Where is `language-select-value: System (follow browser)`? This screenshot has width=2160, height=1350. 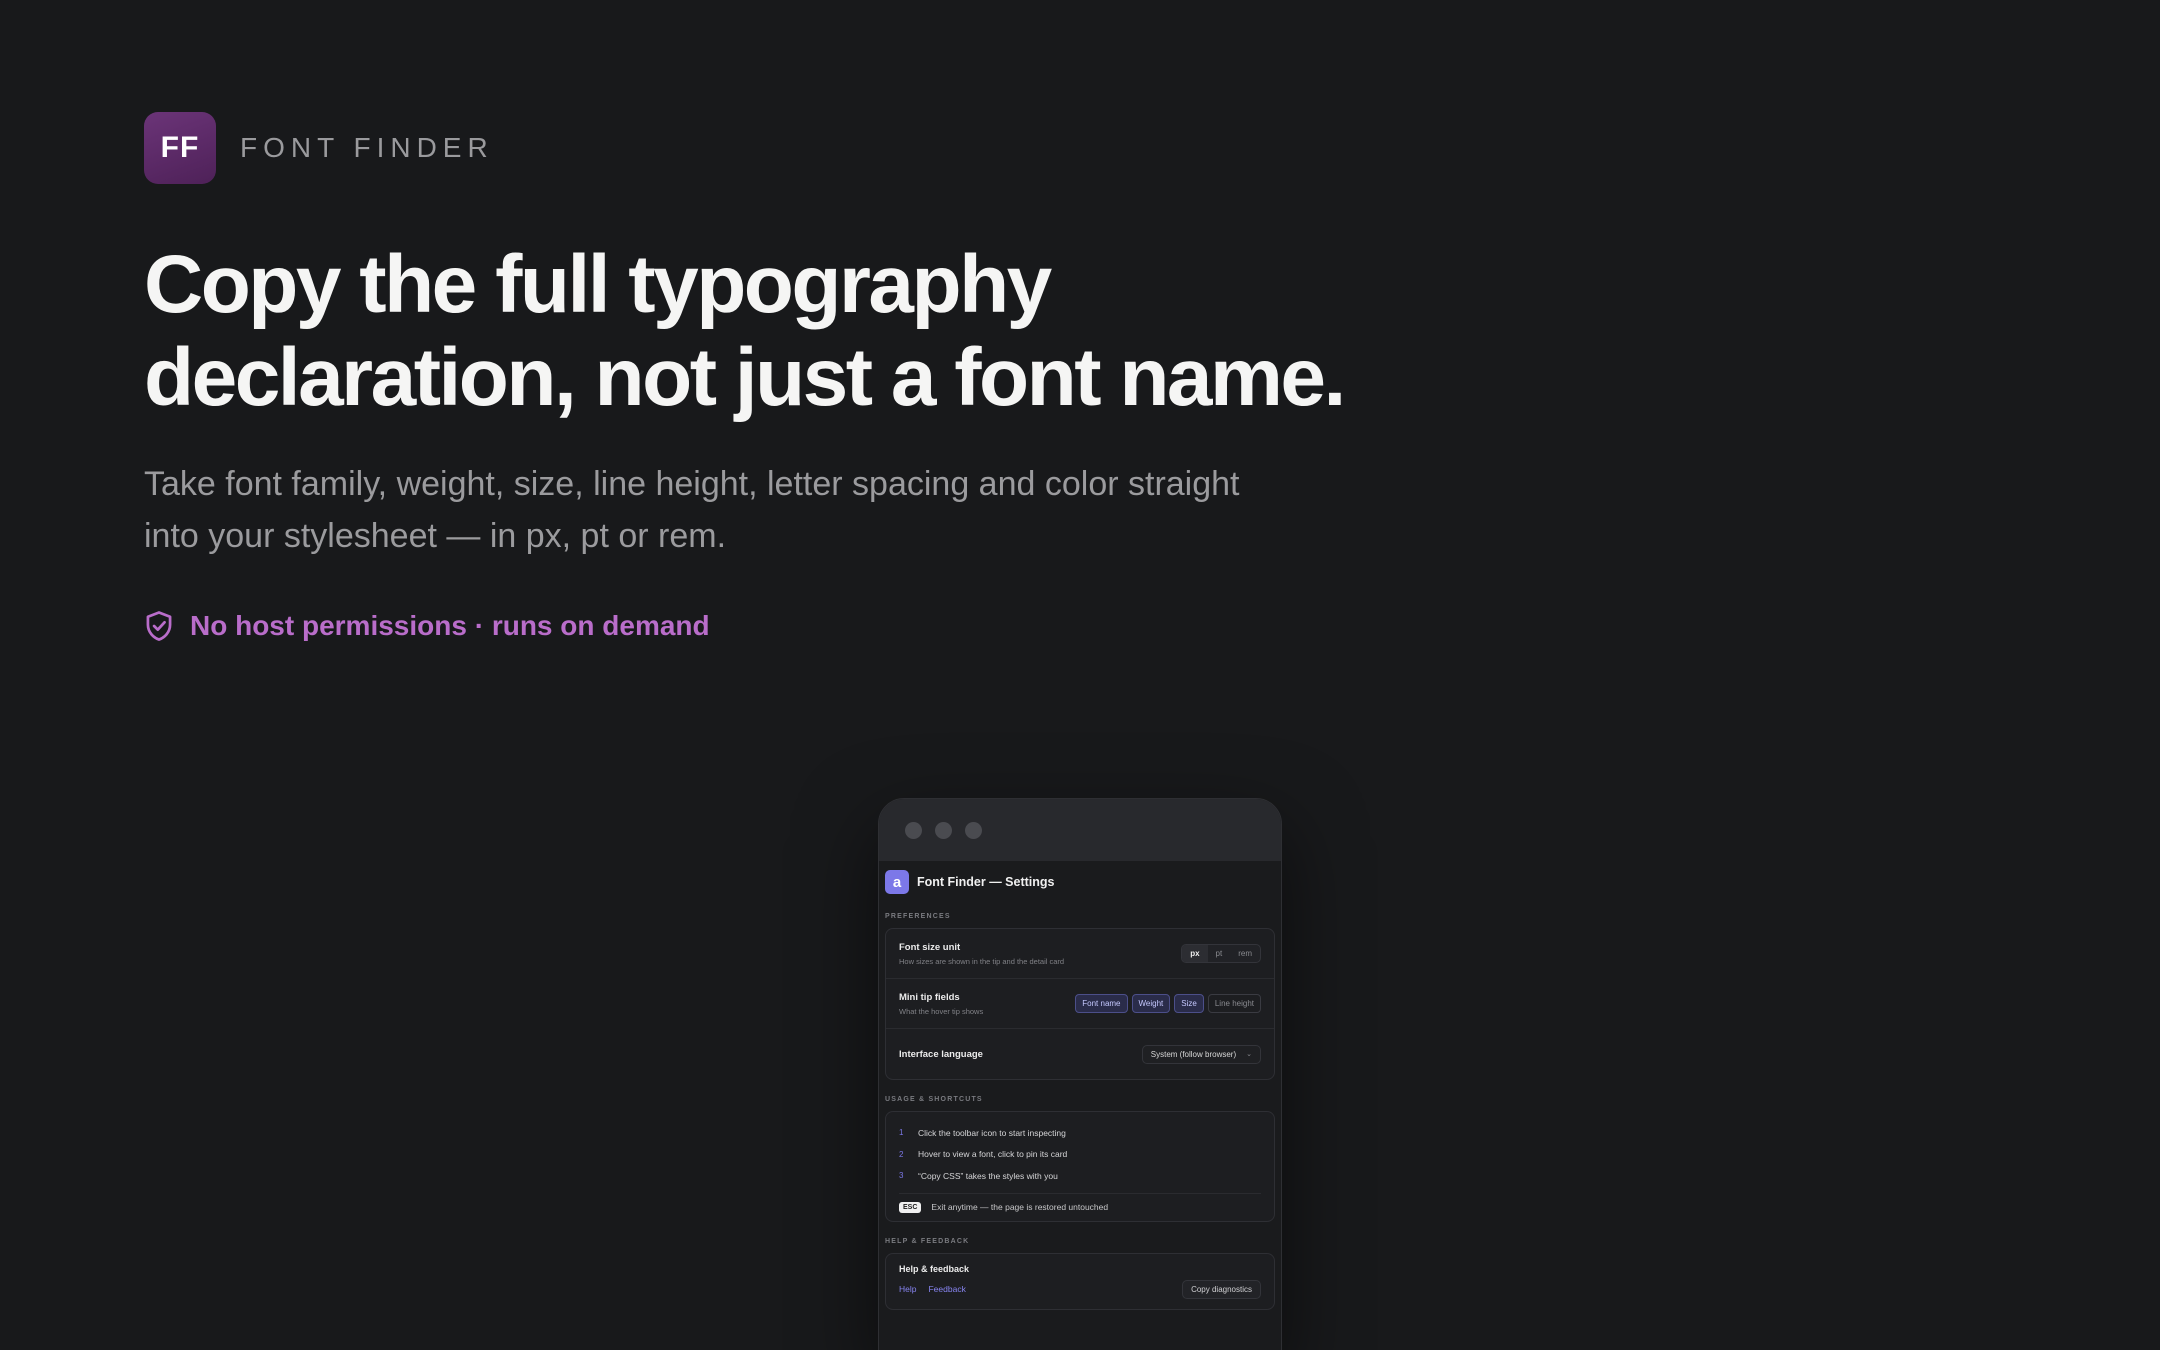 language-select-value: System (follow browser) is located at coordinates (1193, 1054).